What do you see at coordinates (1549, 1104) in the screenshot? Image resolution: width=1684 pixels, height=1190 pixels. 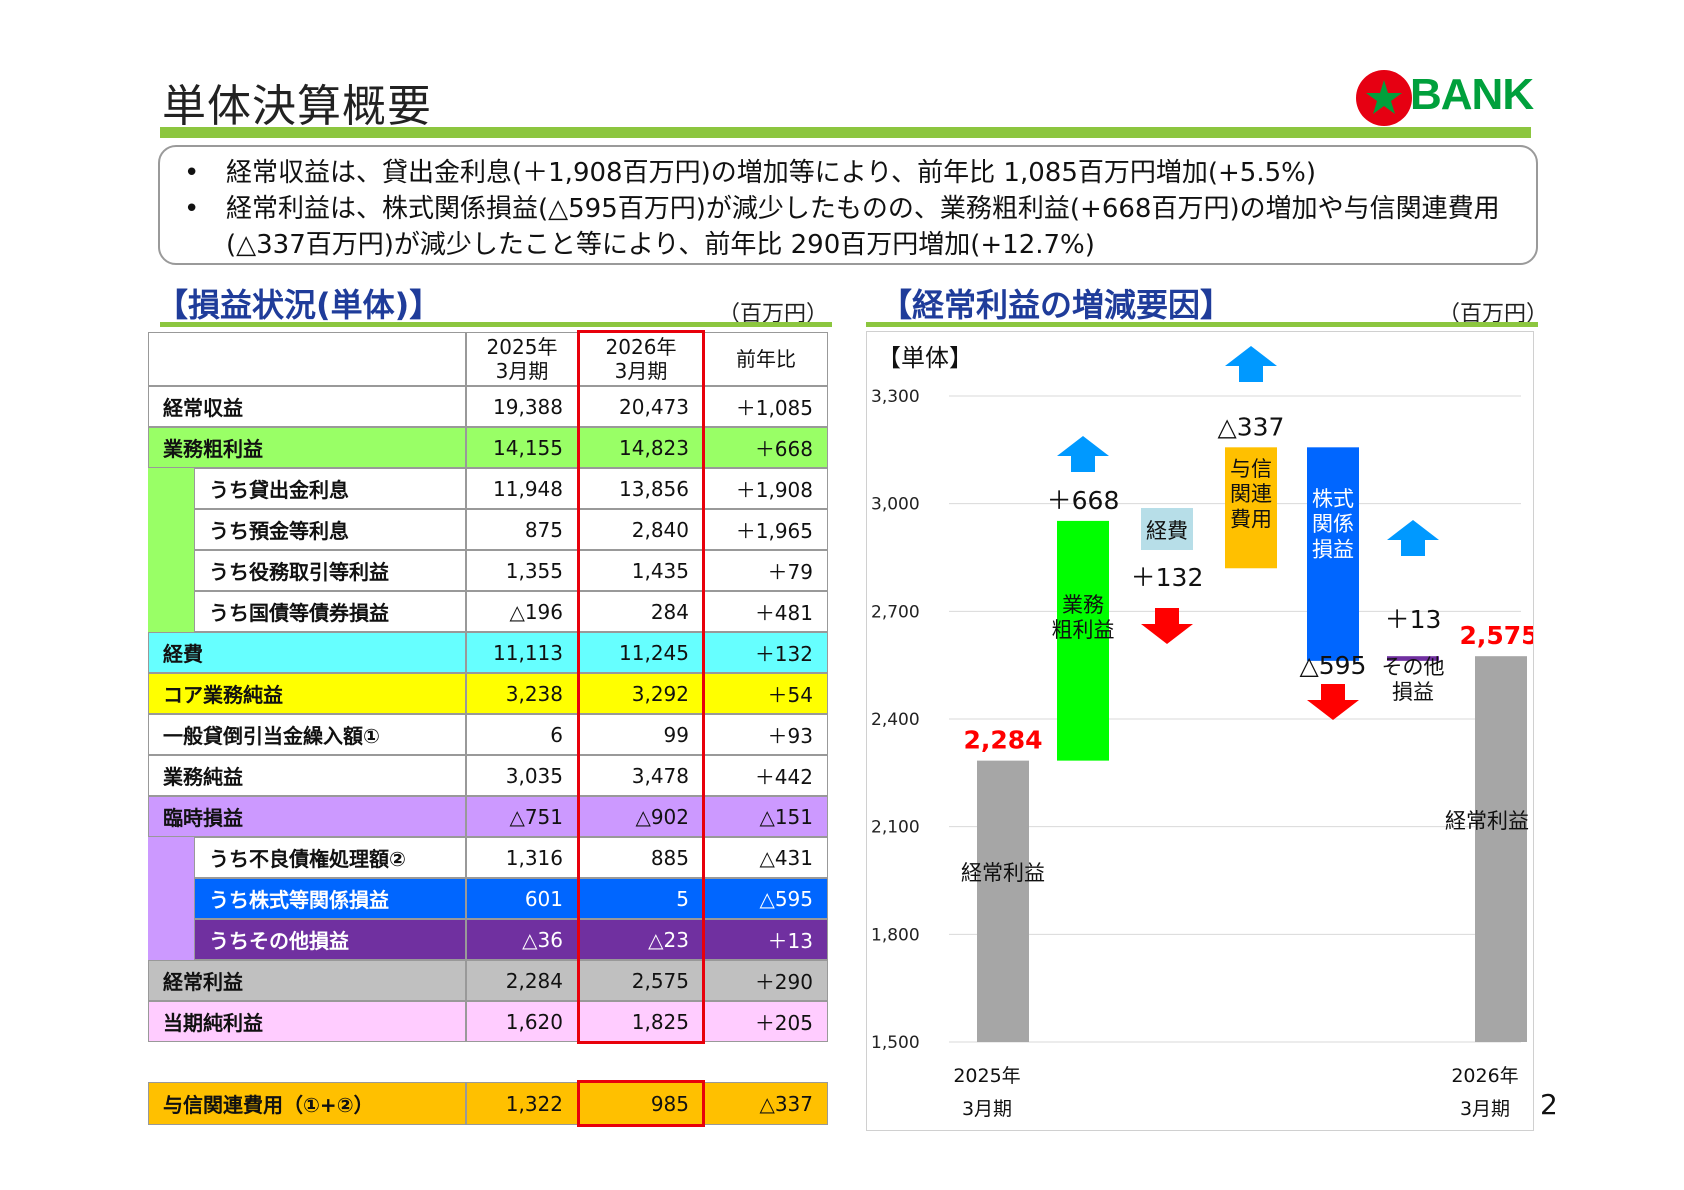 I see `page-number: 2` at bounding box center [1549, 1104].